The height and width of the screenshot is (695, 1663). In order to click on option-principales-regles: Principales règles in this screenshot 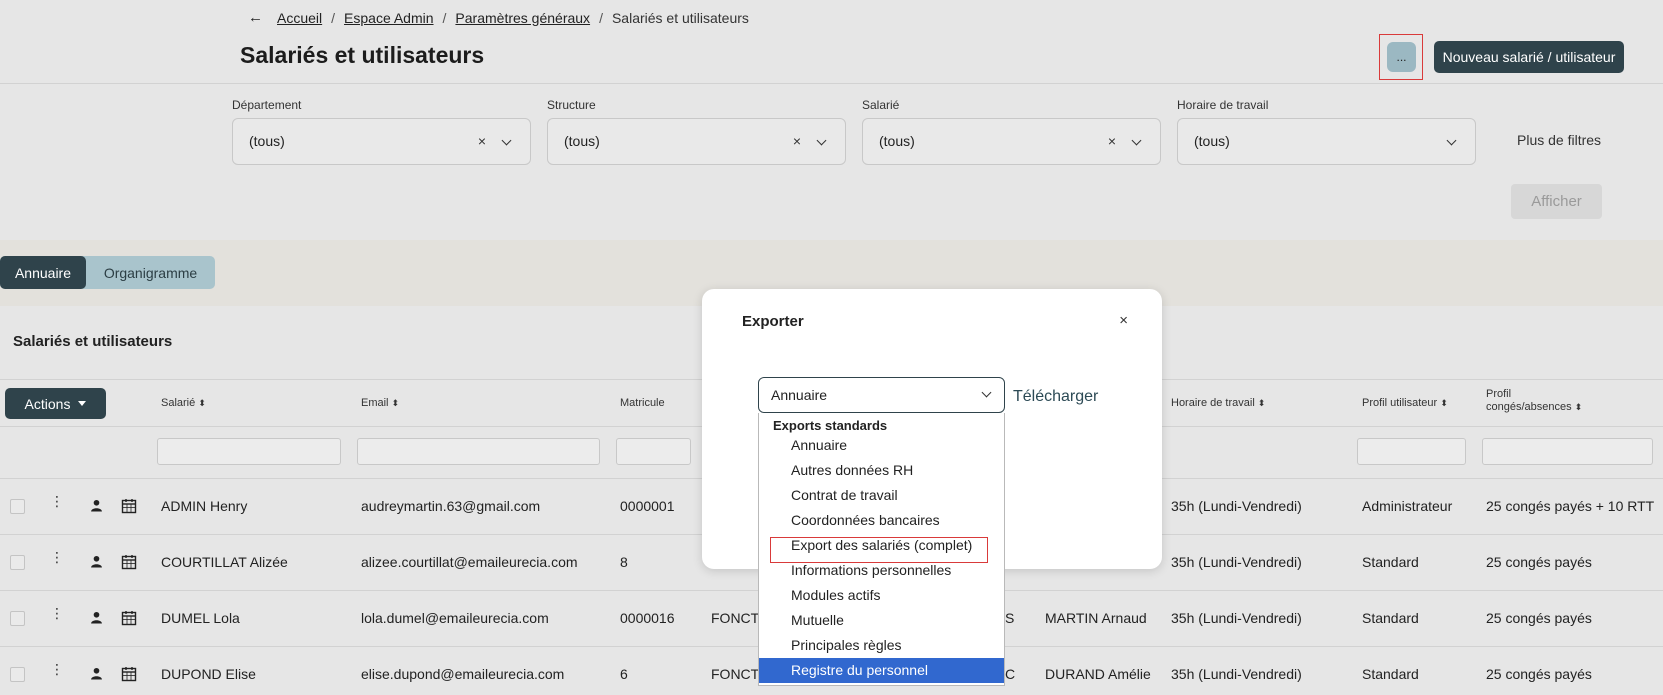, I will do `click(881, 645)`.